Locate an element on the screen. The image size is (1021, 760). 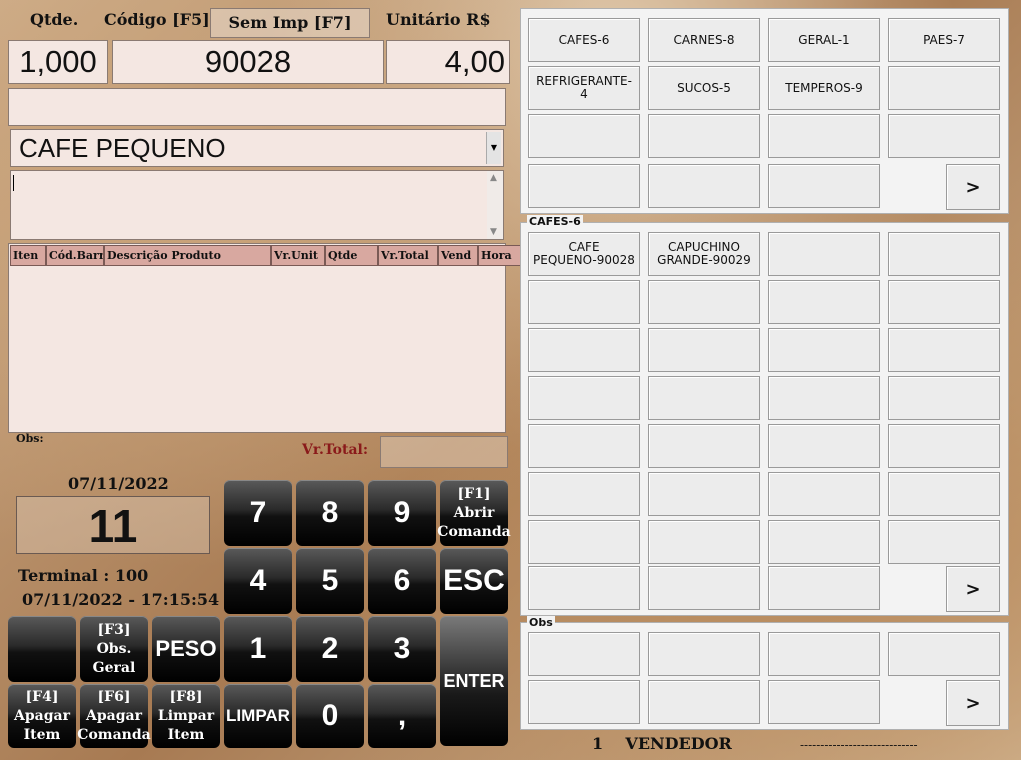
enter-button: ENTER is located at coordinates (474, 681).